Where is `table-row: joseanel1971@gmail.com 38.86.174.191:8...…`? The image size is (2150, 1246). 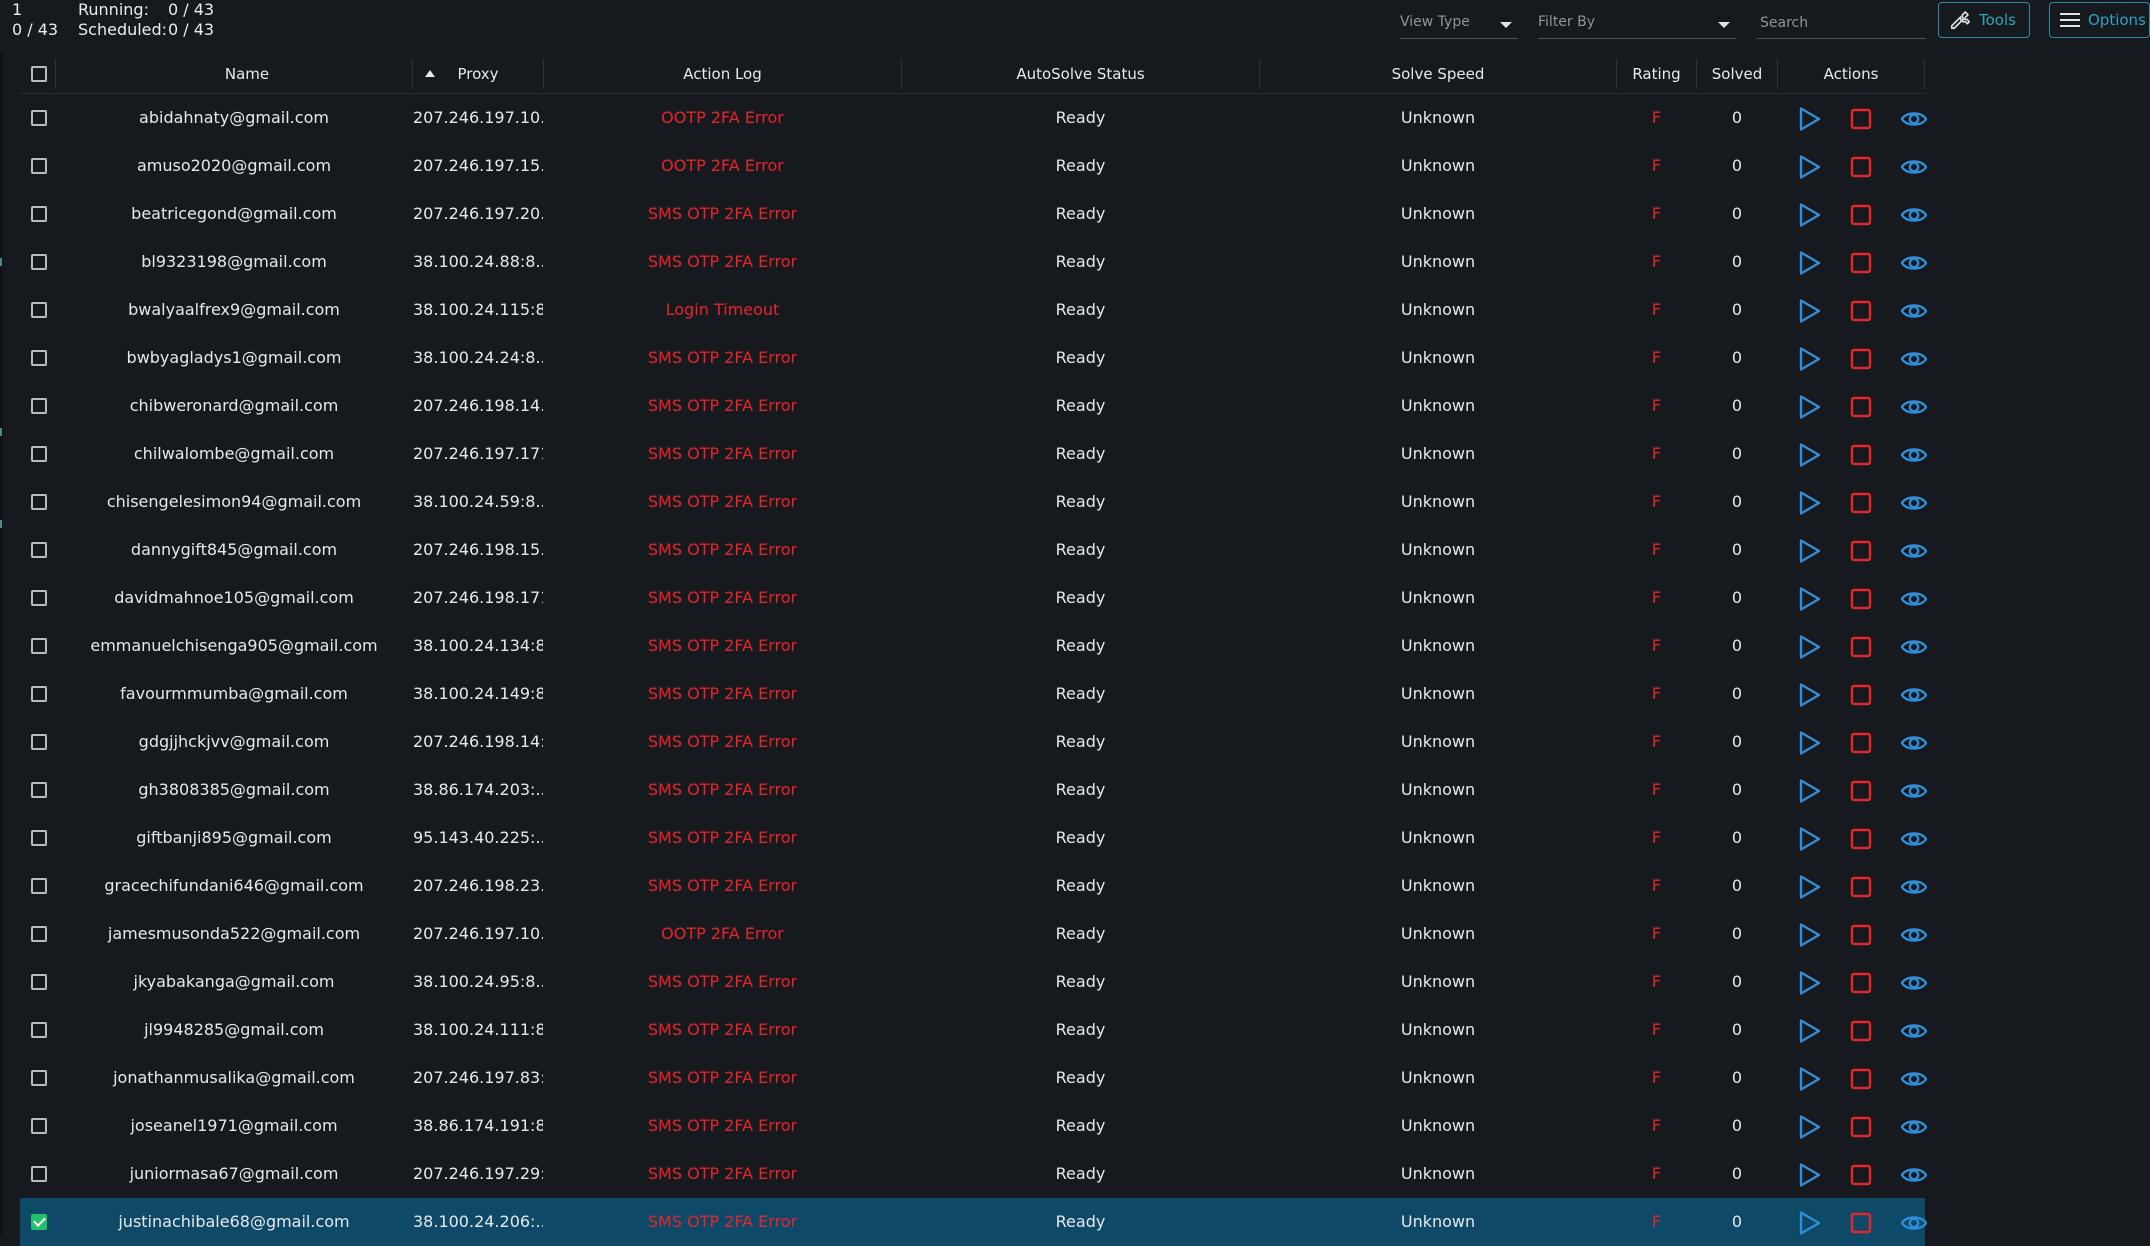
table-row: joseanel1971@gmail.com 38.86.174.191:8...… is located at coordinates (974, 1126).